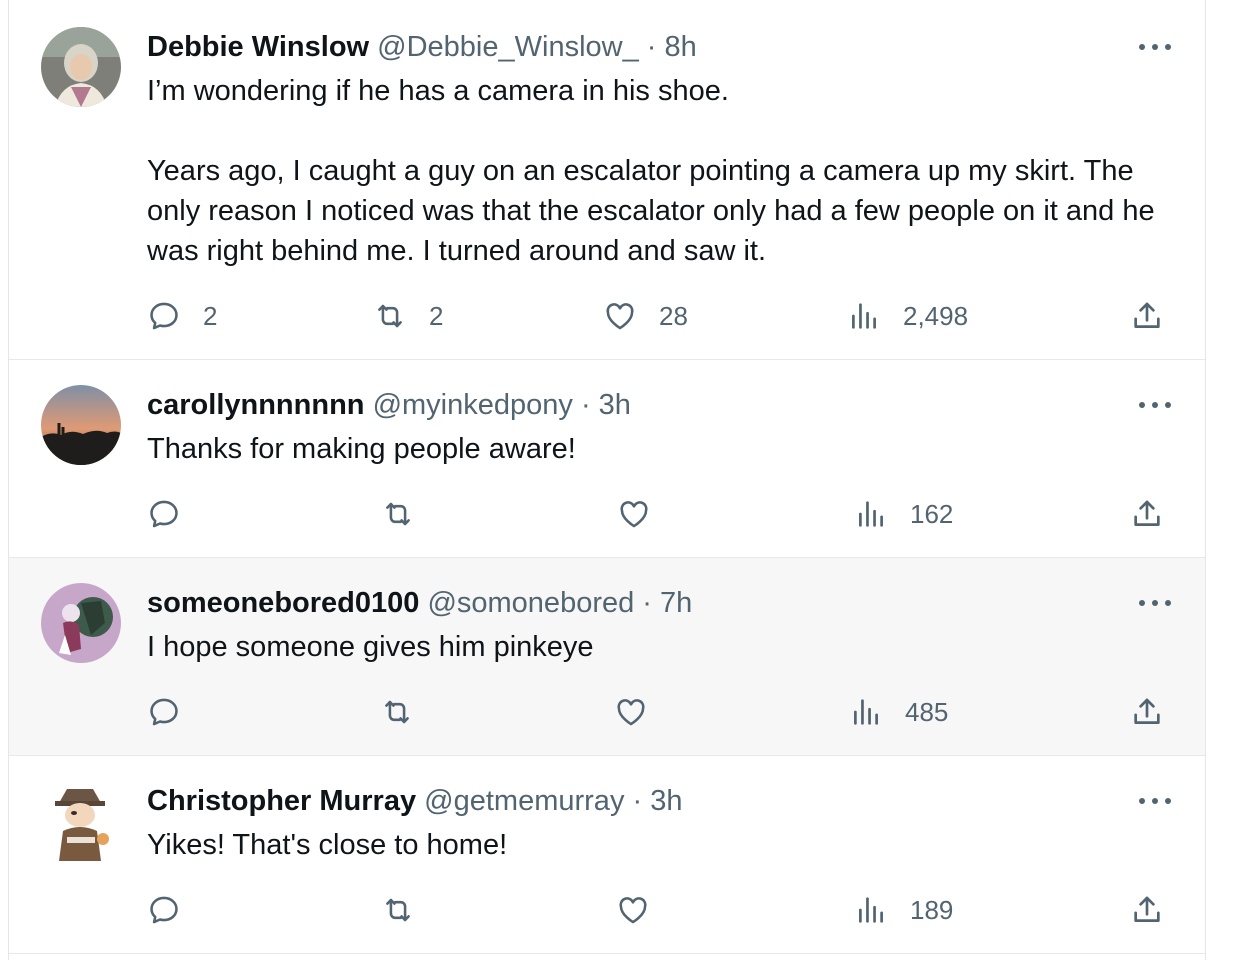  What do you see at coordinates (932, 909) in the screenshot?
I see `view-count: 189` at bounding box center [932, 909].